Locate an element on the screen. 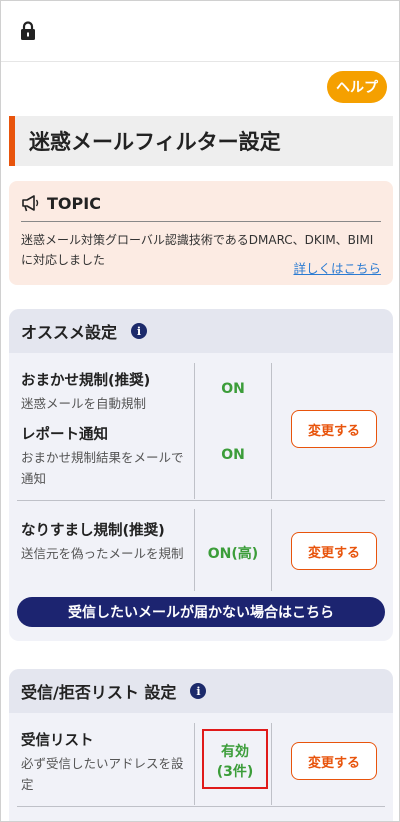  report-notify-title: レポート通知 is located at coordinates (64, 435).